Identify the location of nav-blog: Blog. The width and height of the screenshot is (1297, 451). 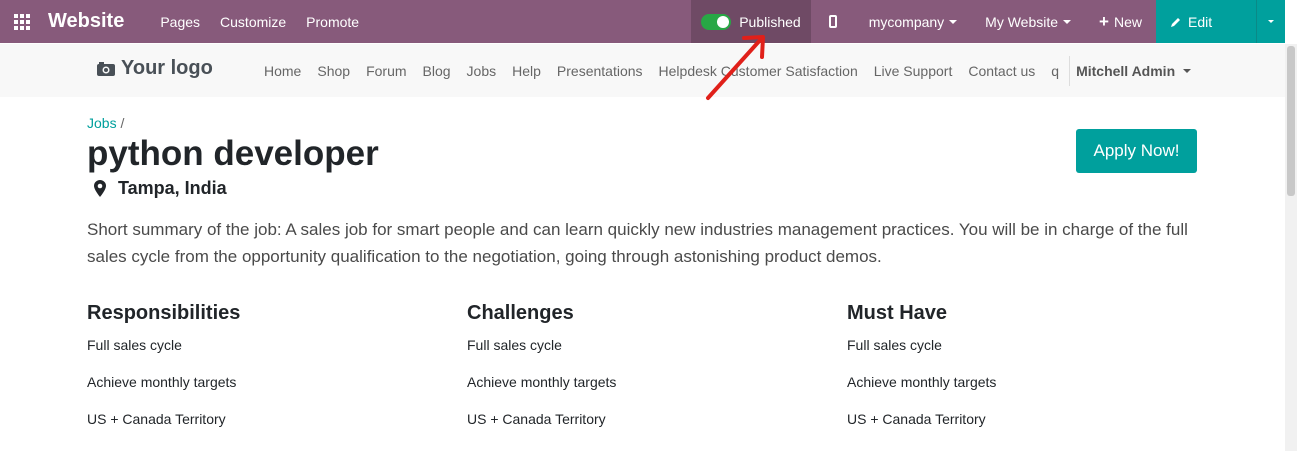
(437, 71).